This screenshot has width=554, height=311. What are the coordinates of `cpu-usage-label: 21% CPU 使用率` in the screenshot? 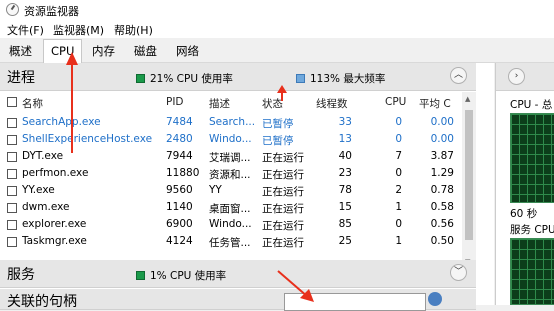 It's located at (191, 79).